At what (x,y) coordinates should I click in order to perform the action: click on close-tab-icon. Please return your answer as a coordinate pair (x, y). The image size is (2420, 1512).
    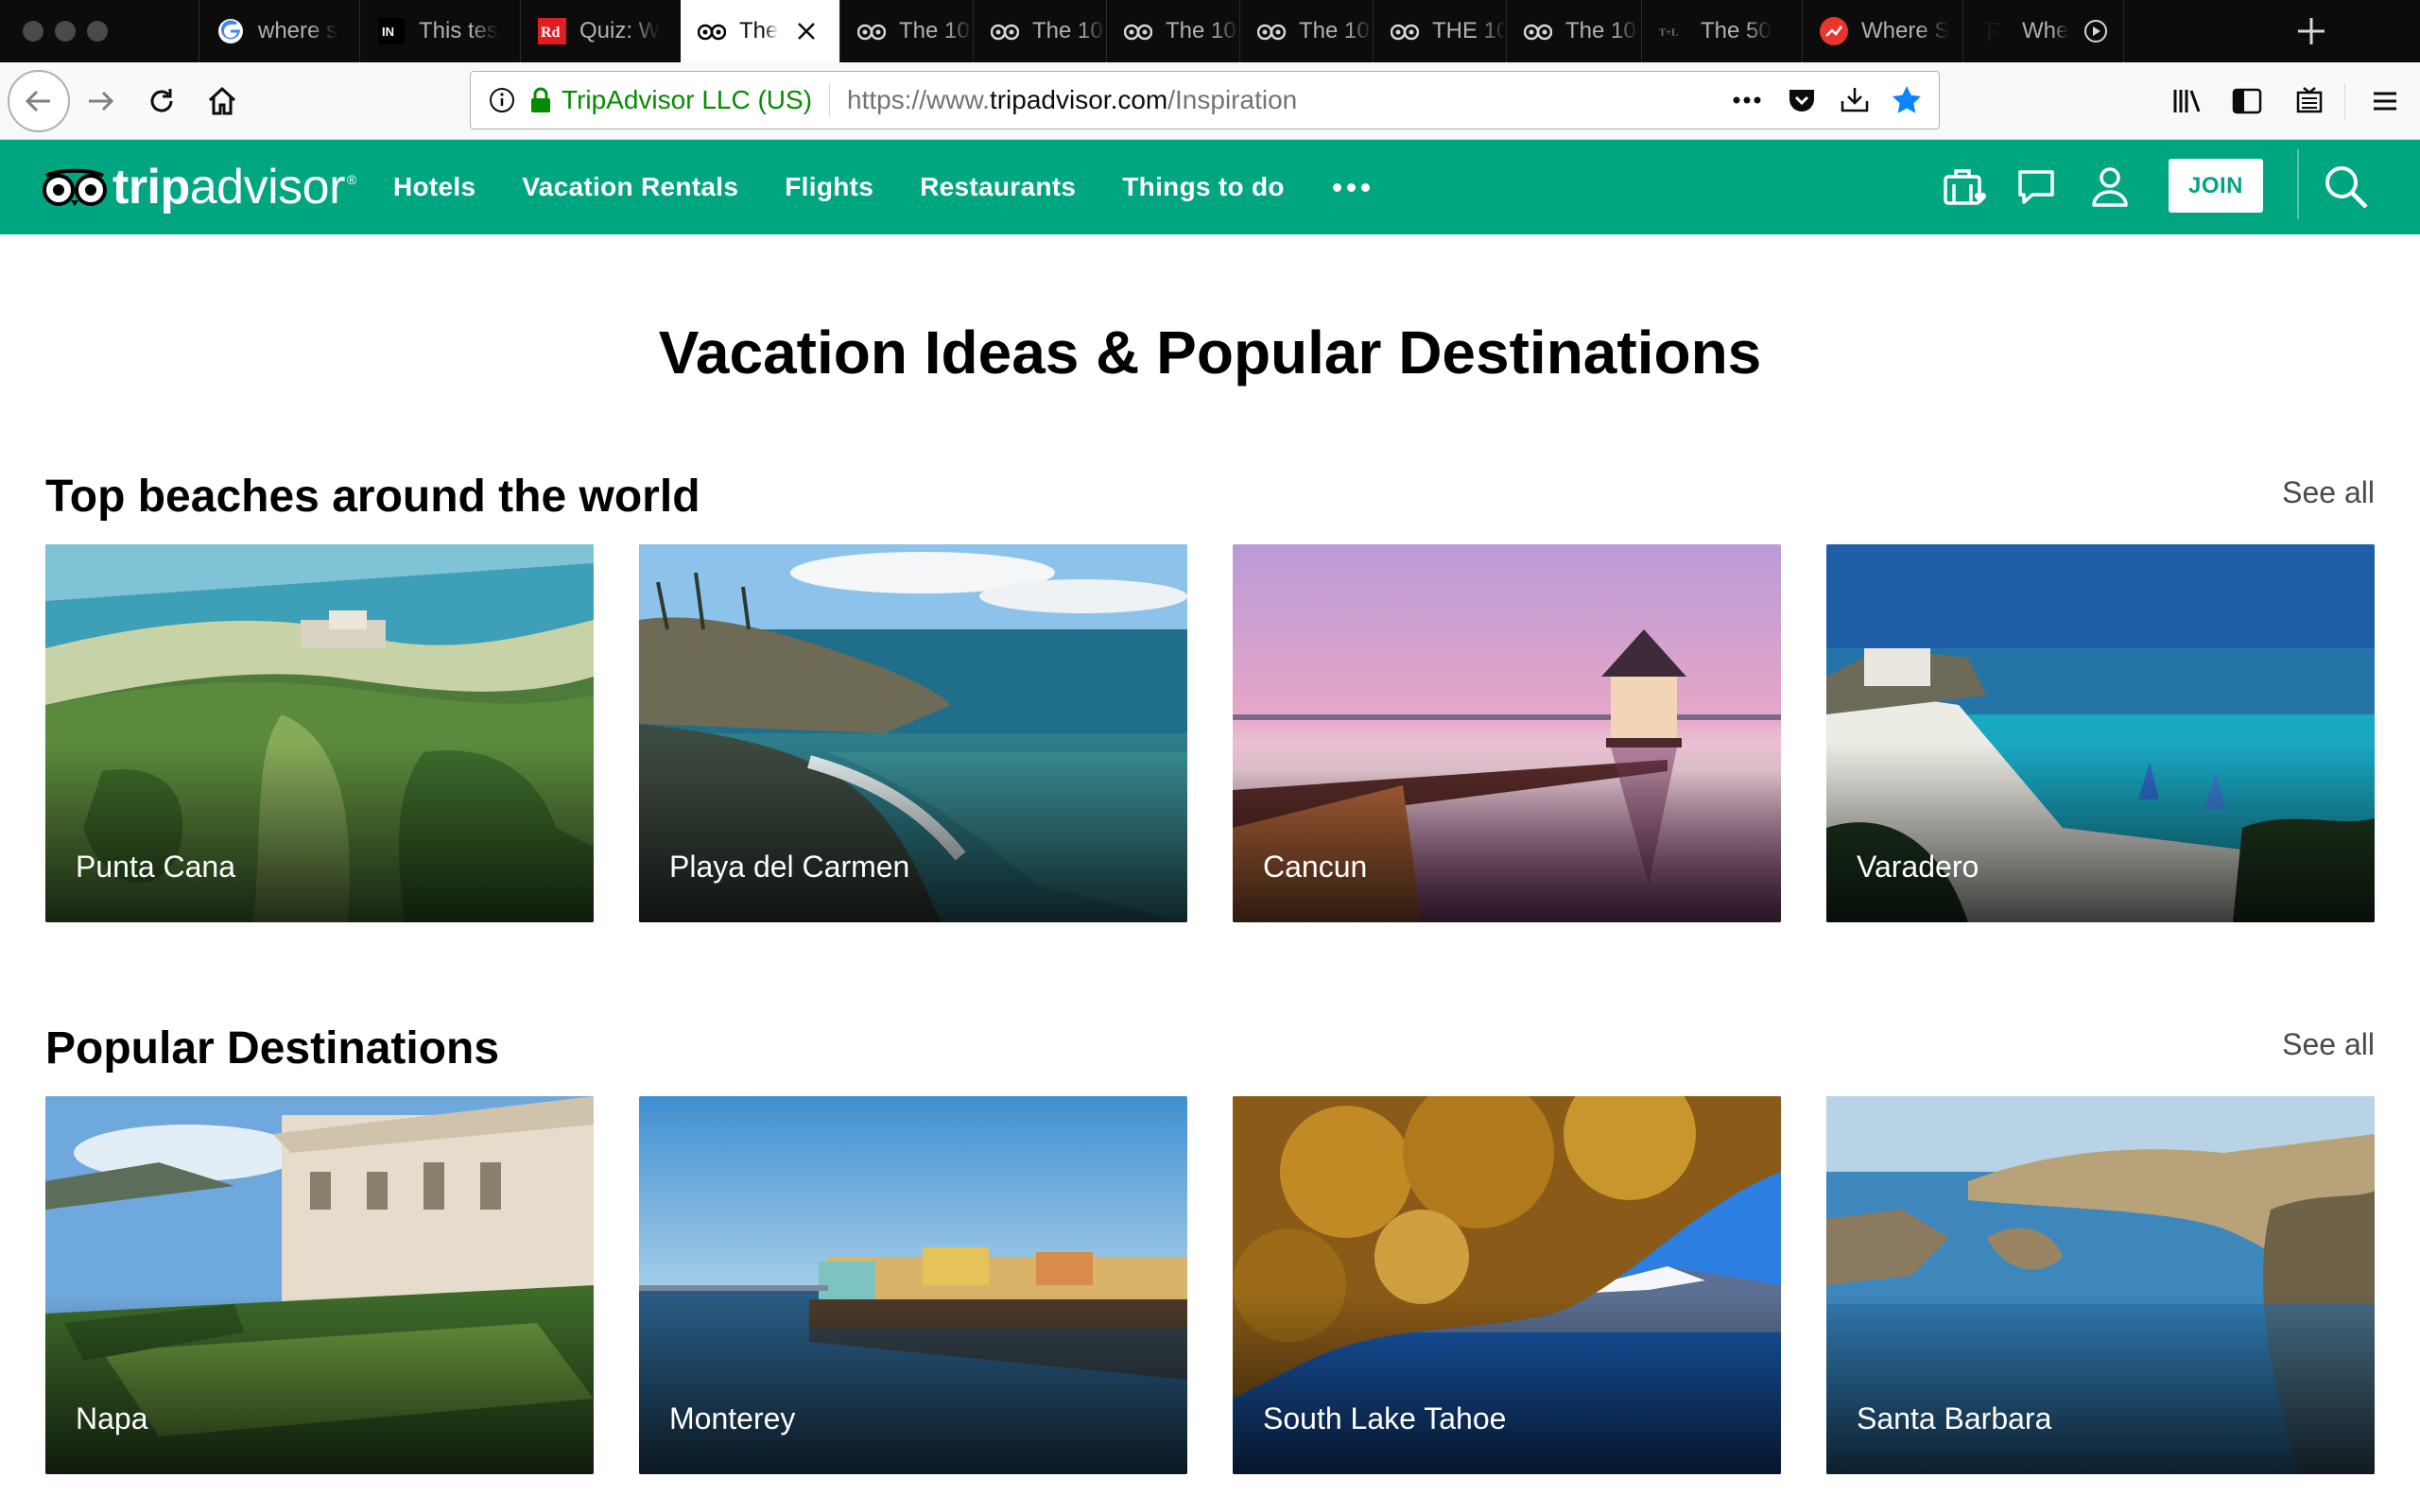
    Looking at the image, I should click on (806, 31).